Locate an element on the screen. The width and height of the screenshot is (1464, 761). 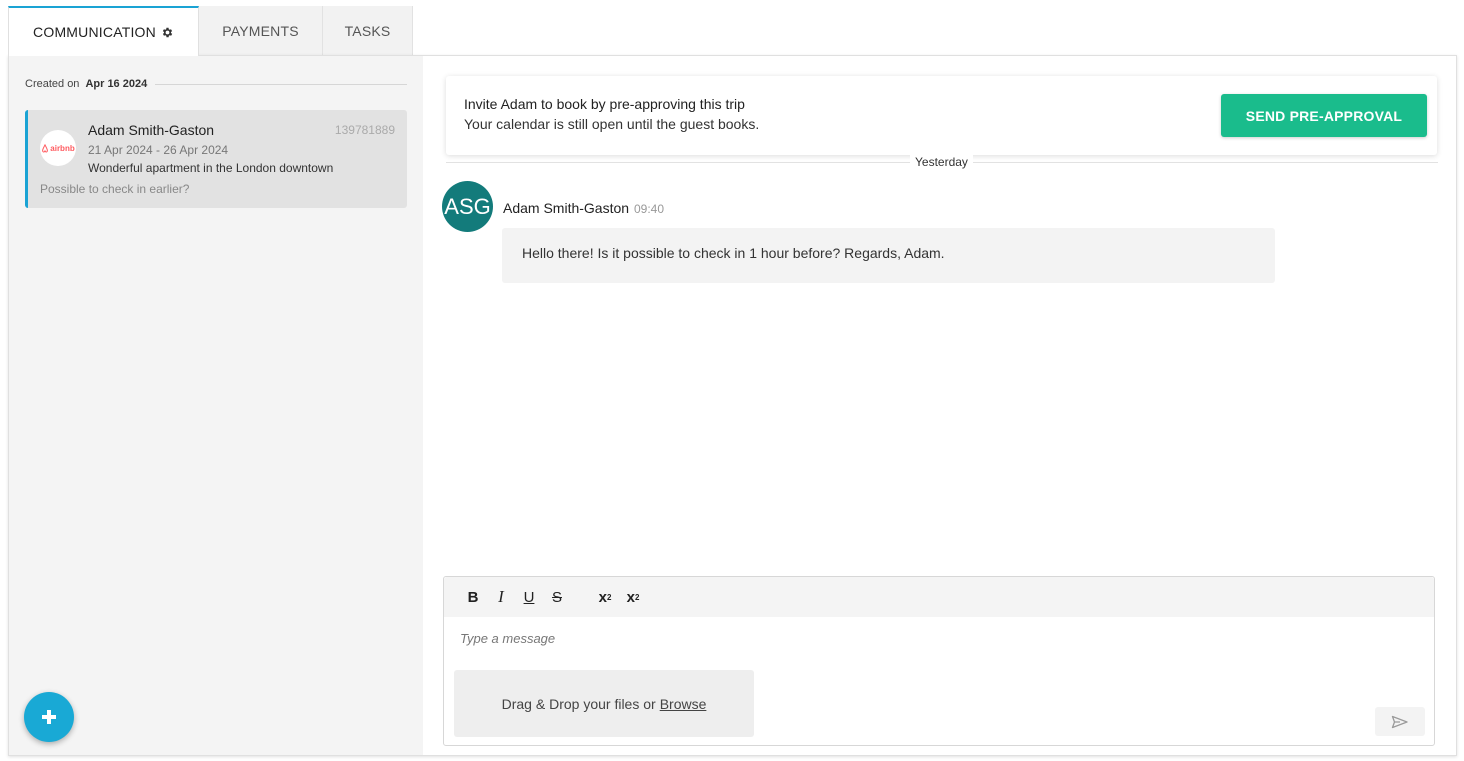
superscript-mark: 2 is located at coordinates (637, 597).